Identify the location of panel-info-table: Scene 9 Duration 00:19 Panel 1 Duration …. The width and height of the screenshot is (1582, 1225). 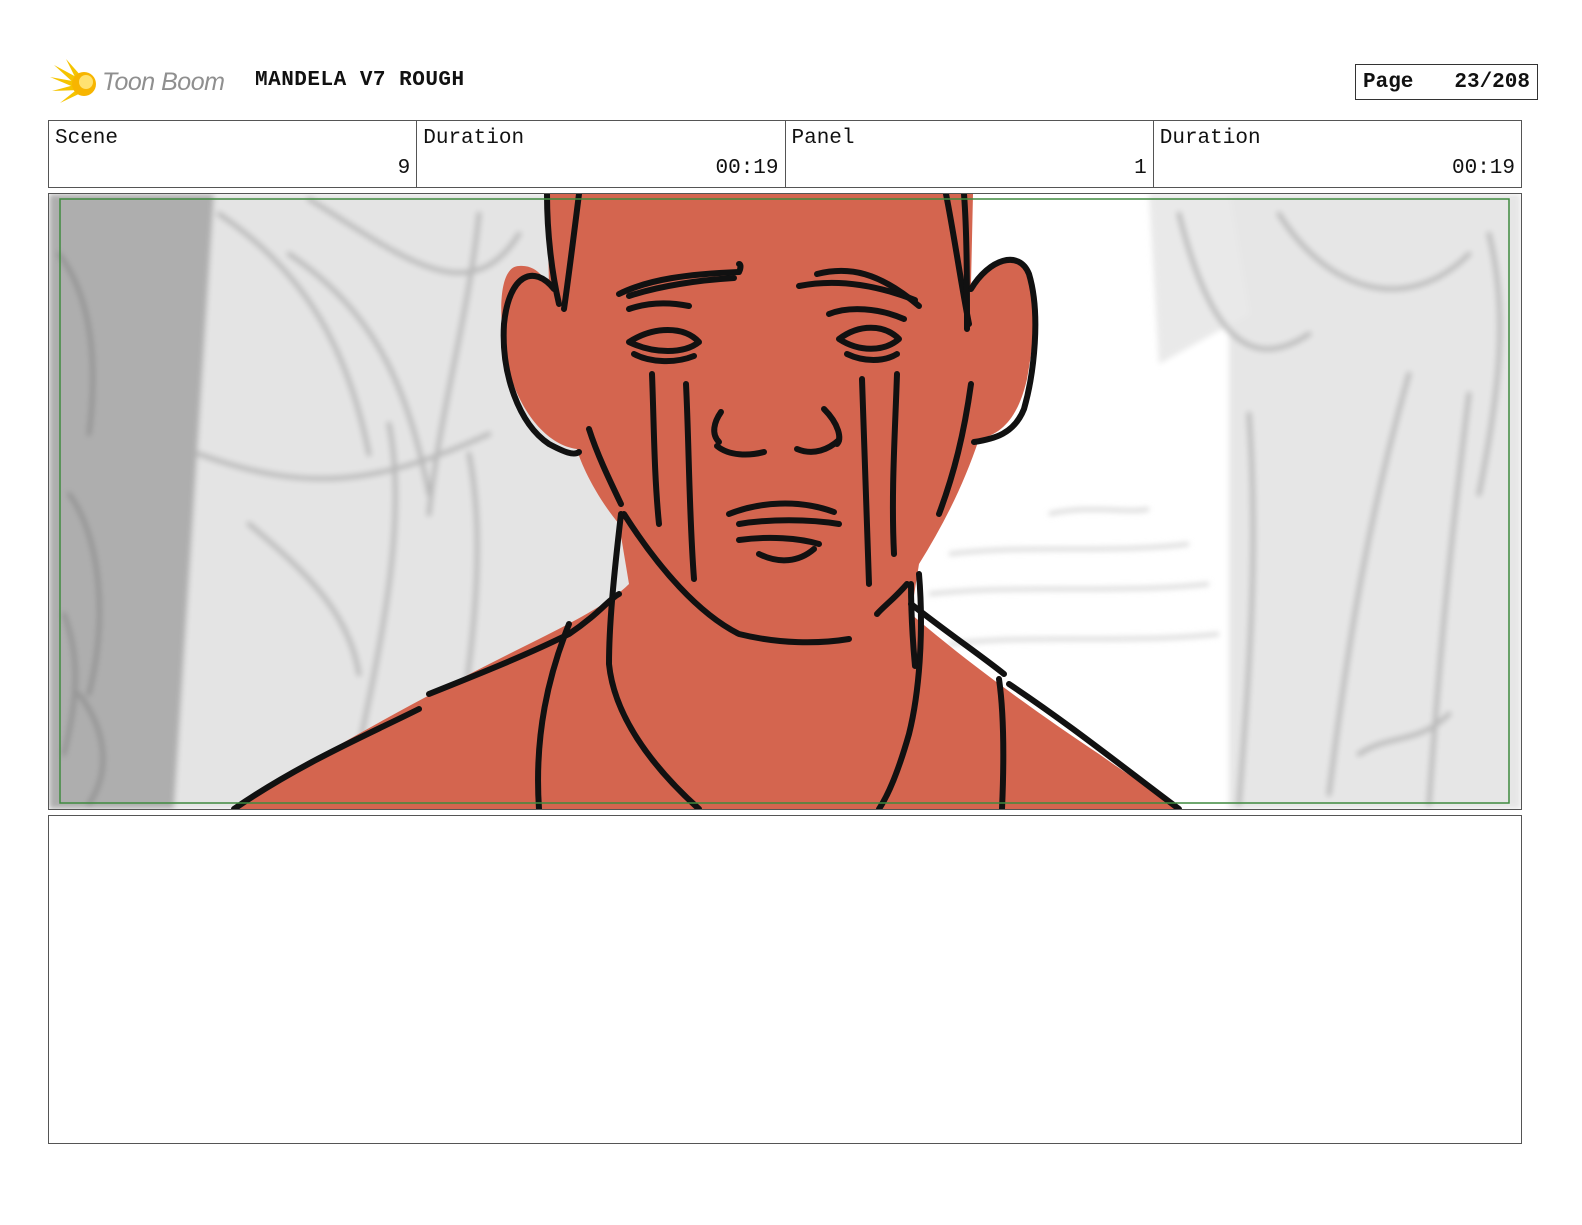
(785, 154).